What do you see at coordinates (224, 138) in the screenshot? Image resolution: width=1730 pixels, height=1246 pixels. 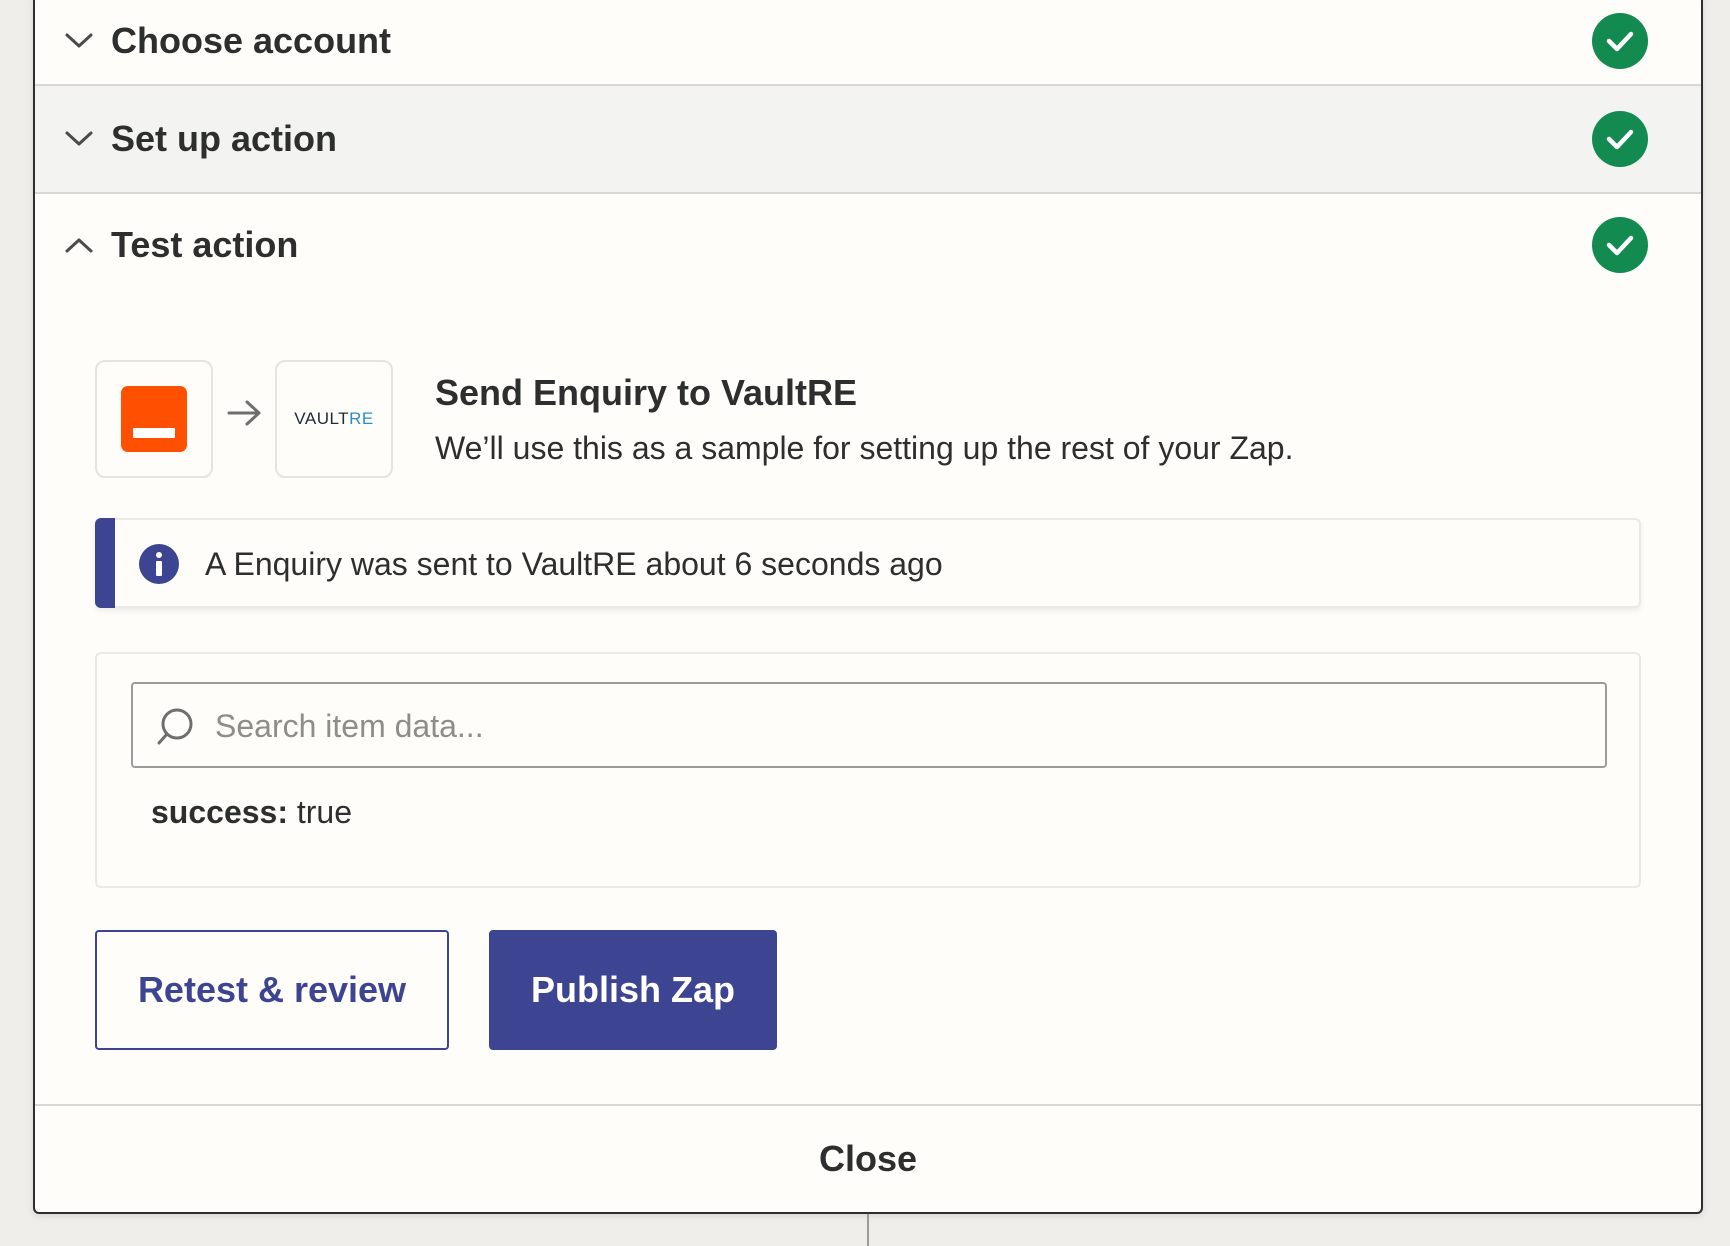 I see `step-title: Set up action` at bounding box center [224, 138].